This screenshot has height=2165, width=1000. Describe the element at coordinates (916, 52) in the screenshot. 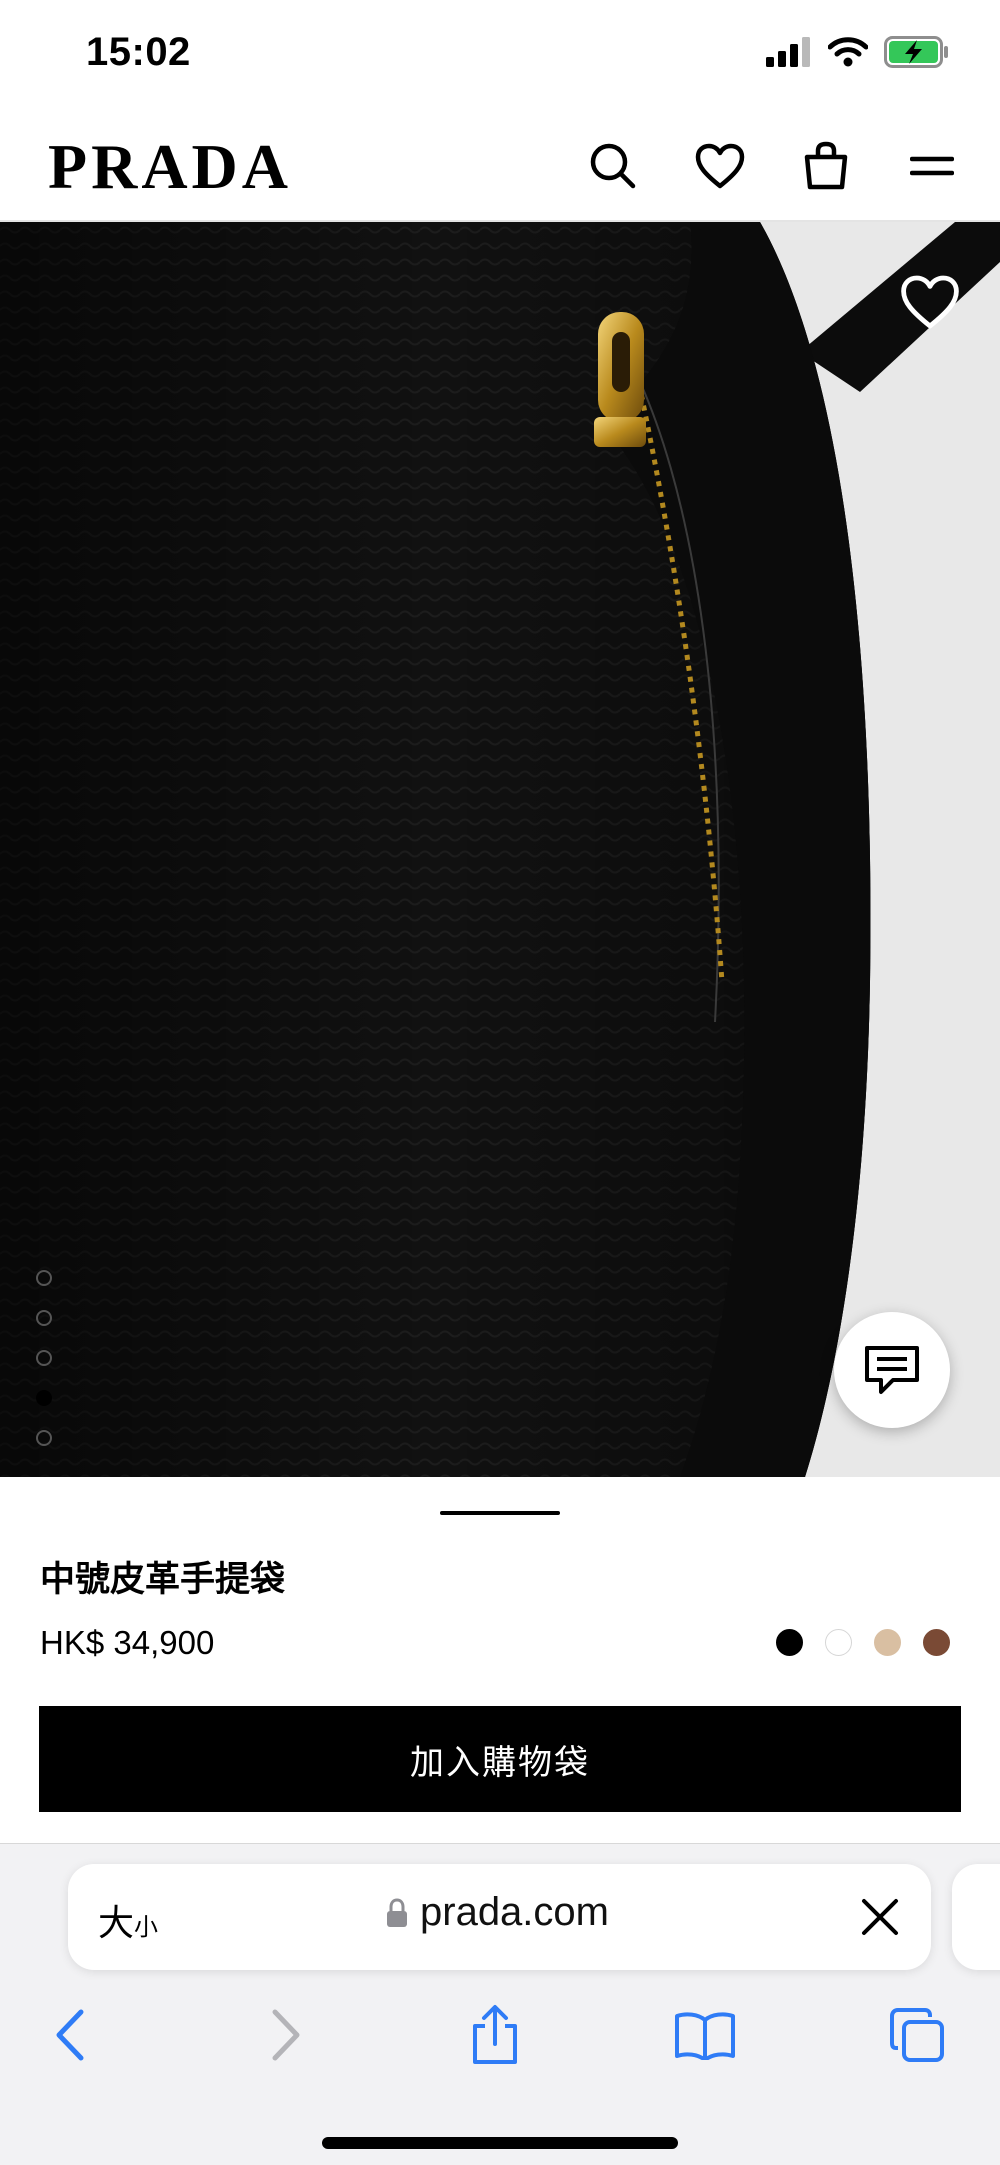

I see `battery-charging-icon` at that location.